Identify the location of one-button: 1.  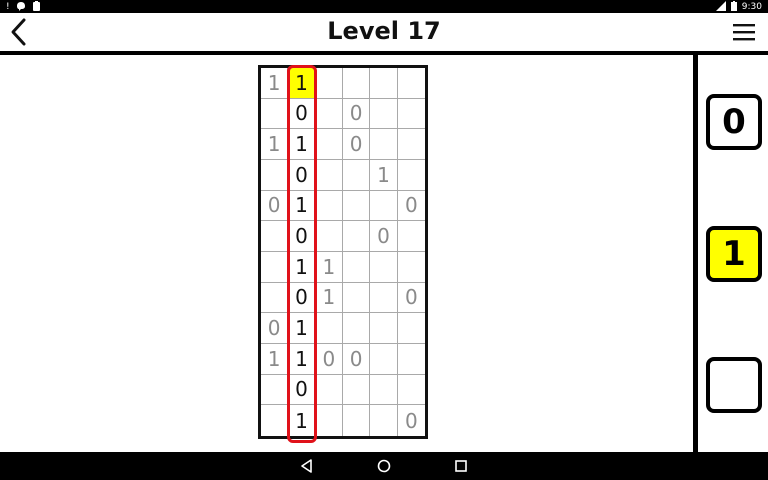
(734, 254).